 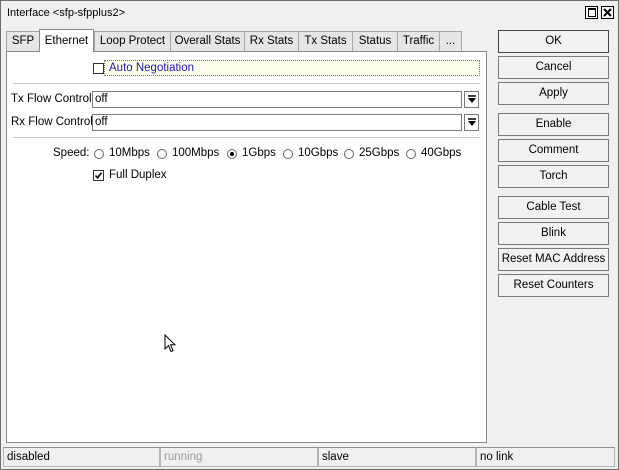 What do you see at coordinates (66, 13) in the screenshot?
I see `window-title: Interface <sfp-sfpplus2>` at bounding box center [66, 13].